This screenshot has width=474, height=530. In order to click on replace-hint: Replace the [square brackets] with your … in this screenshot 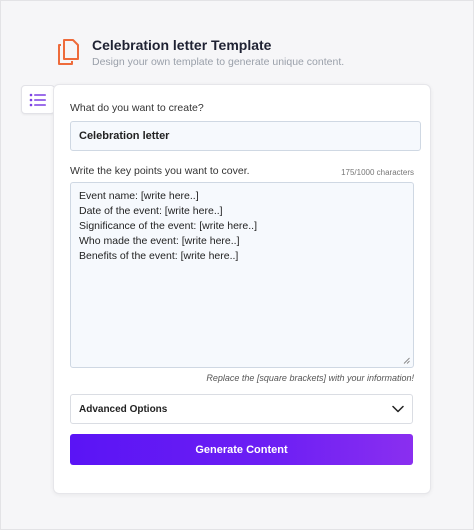, I will do `click(310, 378)`.